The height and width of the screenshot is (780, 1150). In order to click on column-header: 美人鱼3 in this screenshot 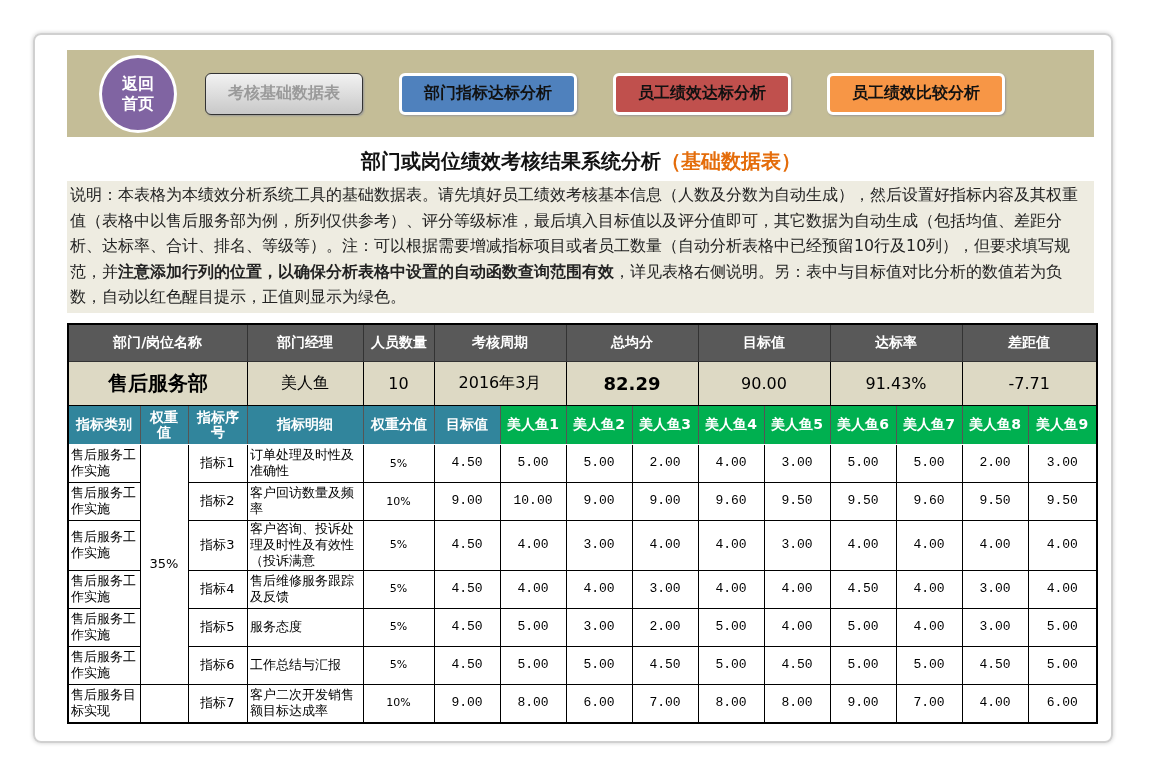, I will do `click(665, 425)`.